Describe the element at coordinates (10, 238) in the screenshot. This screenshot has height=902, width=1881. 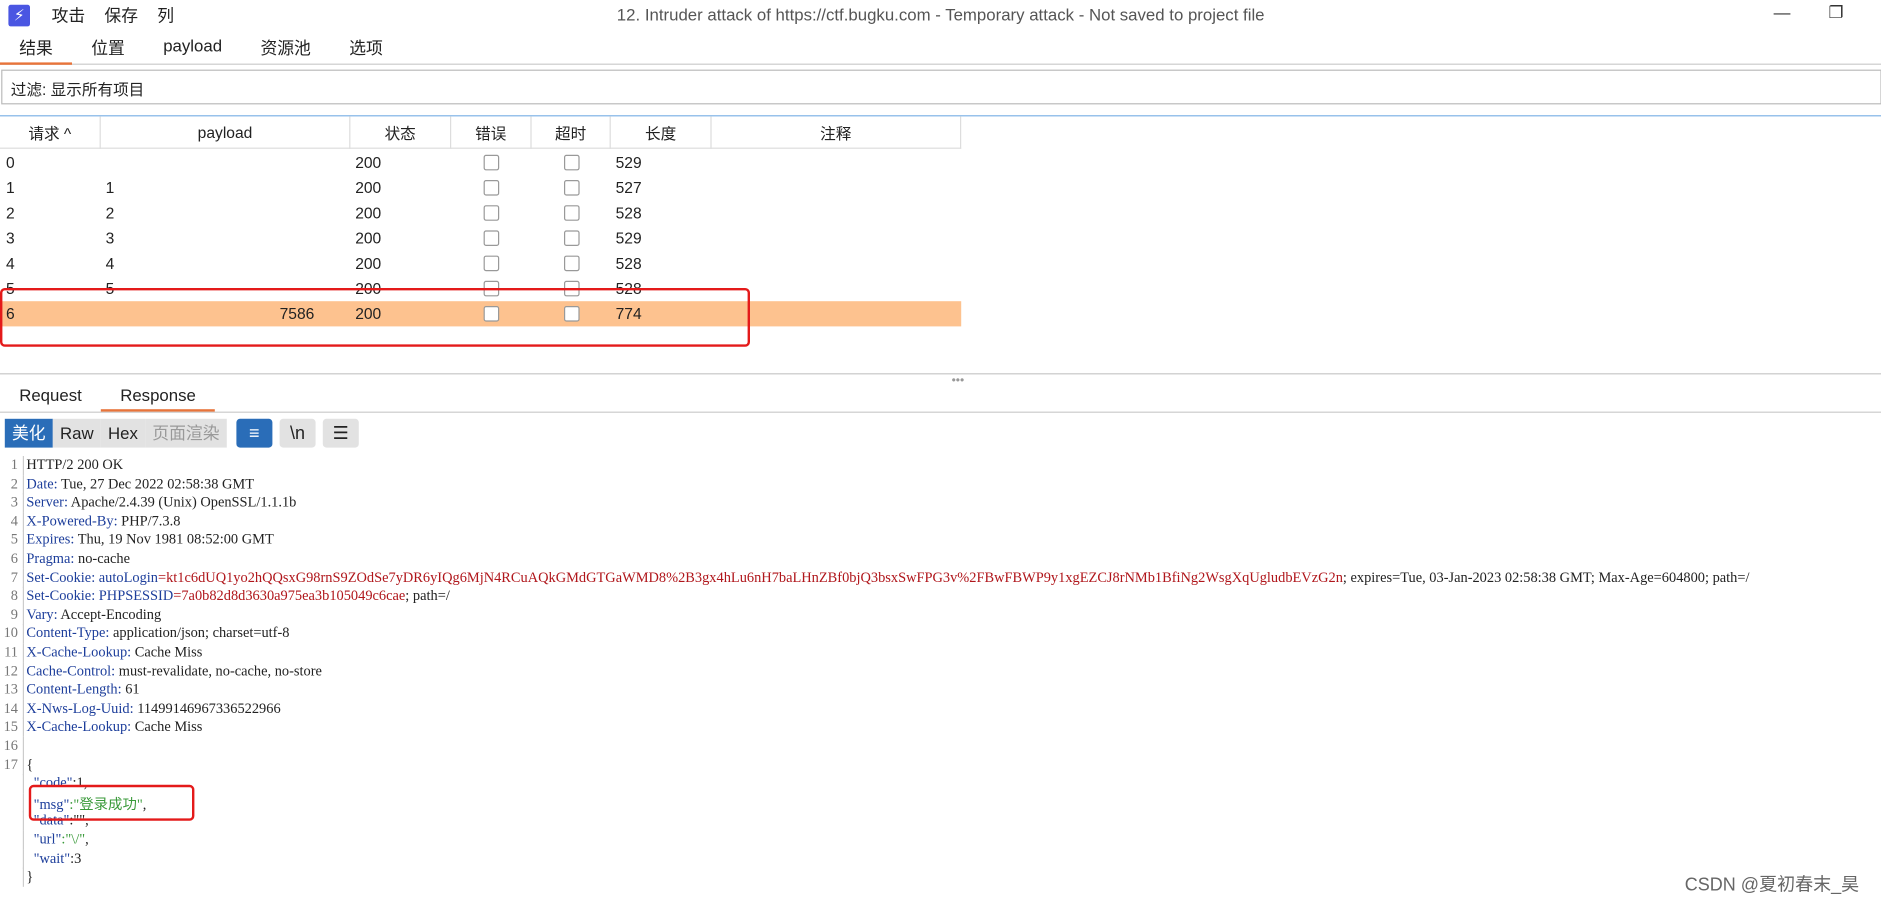
I see `cell-request: 3` at that location.